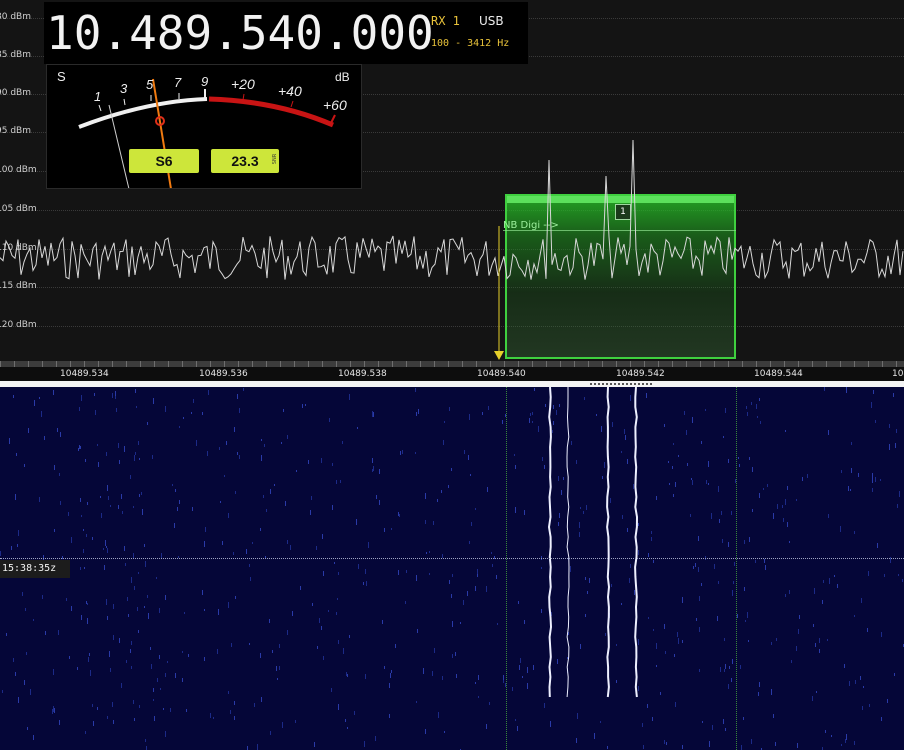  Describe the element at coordinates (150, 84) in the screenshot. I see `svg-text: 5` at that location.